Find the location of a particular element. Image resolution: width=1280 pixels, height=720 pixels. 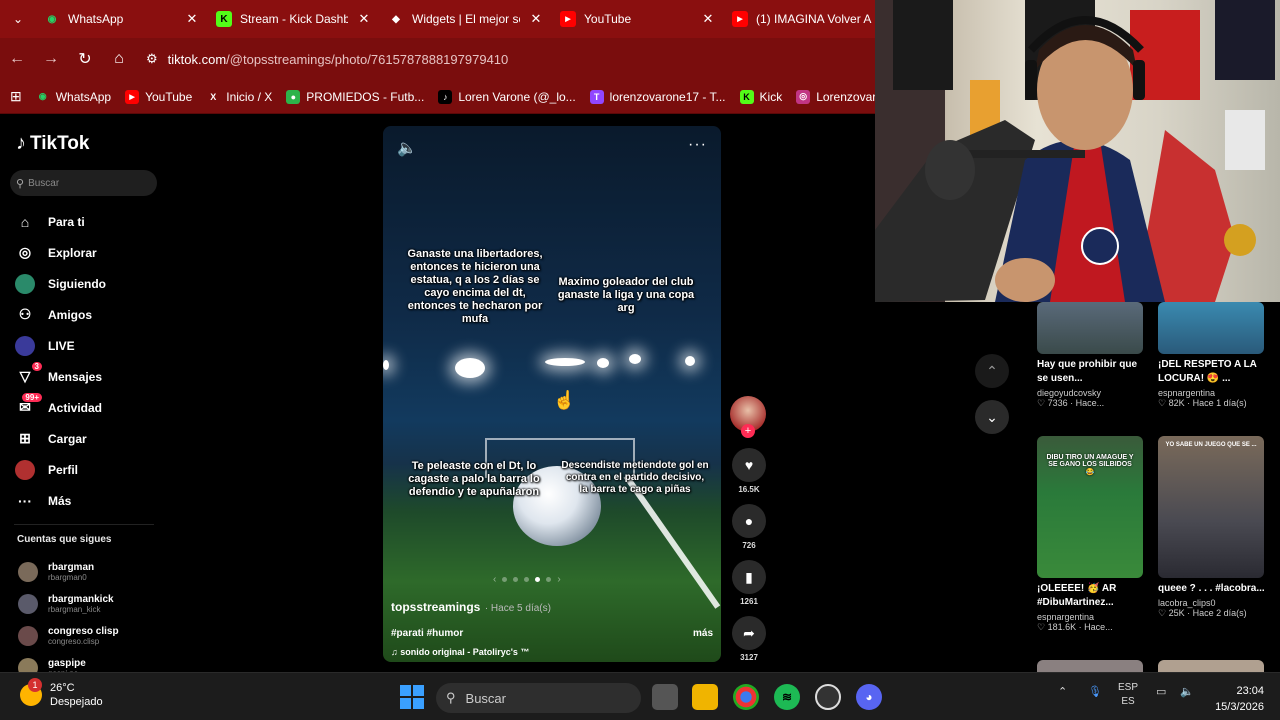

bookmark-kick: K Kick is located at coordinates (760, 96).